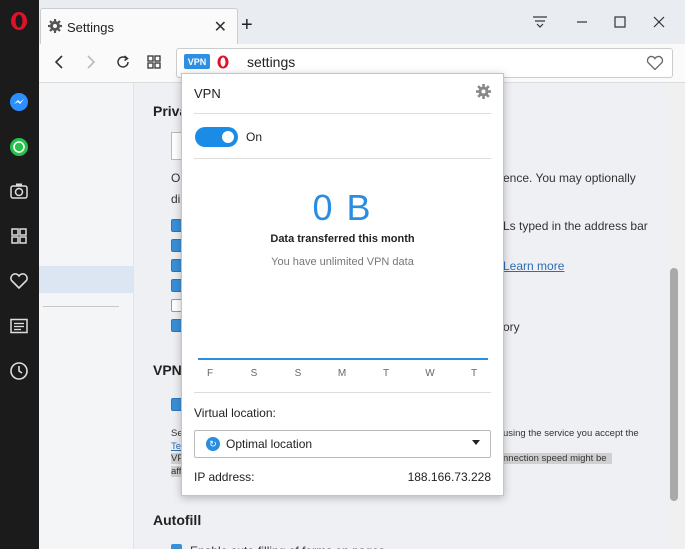 The image size is (685, 549). I want to click on virtual-location-value: Optimal location, so click(269, 444).